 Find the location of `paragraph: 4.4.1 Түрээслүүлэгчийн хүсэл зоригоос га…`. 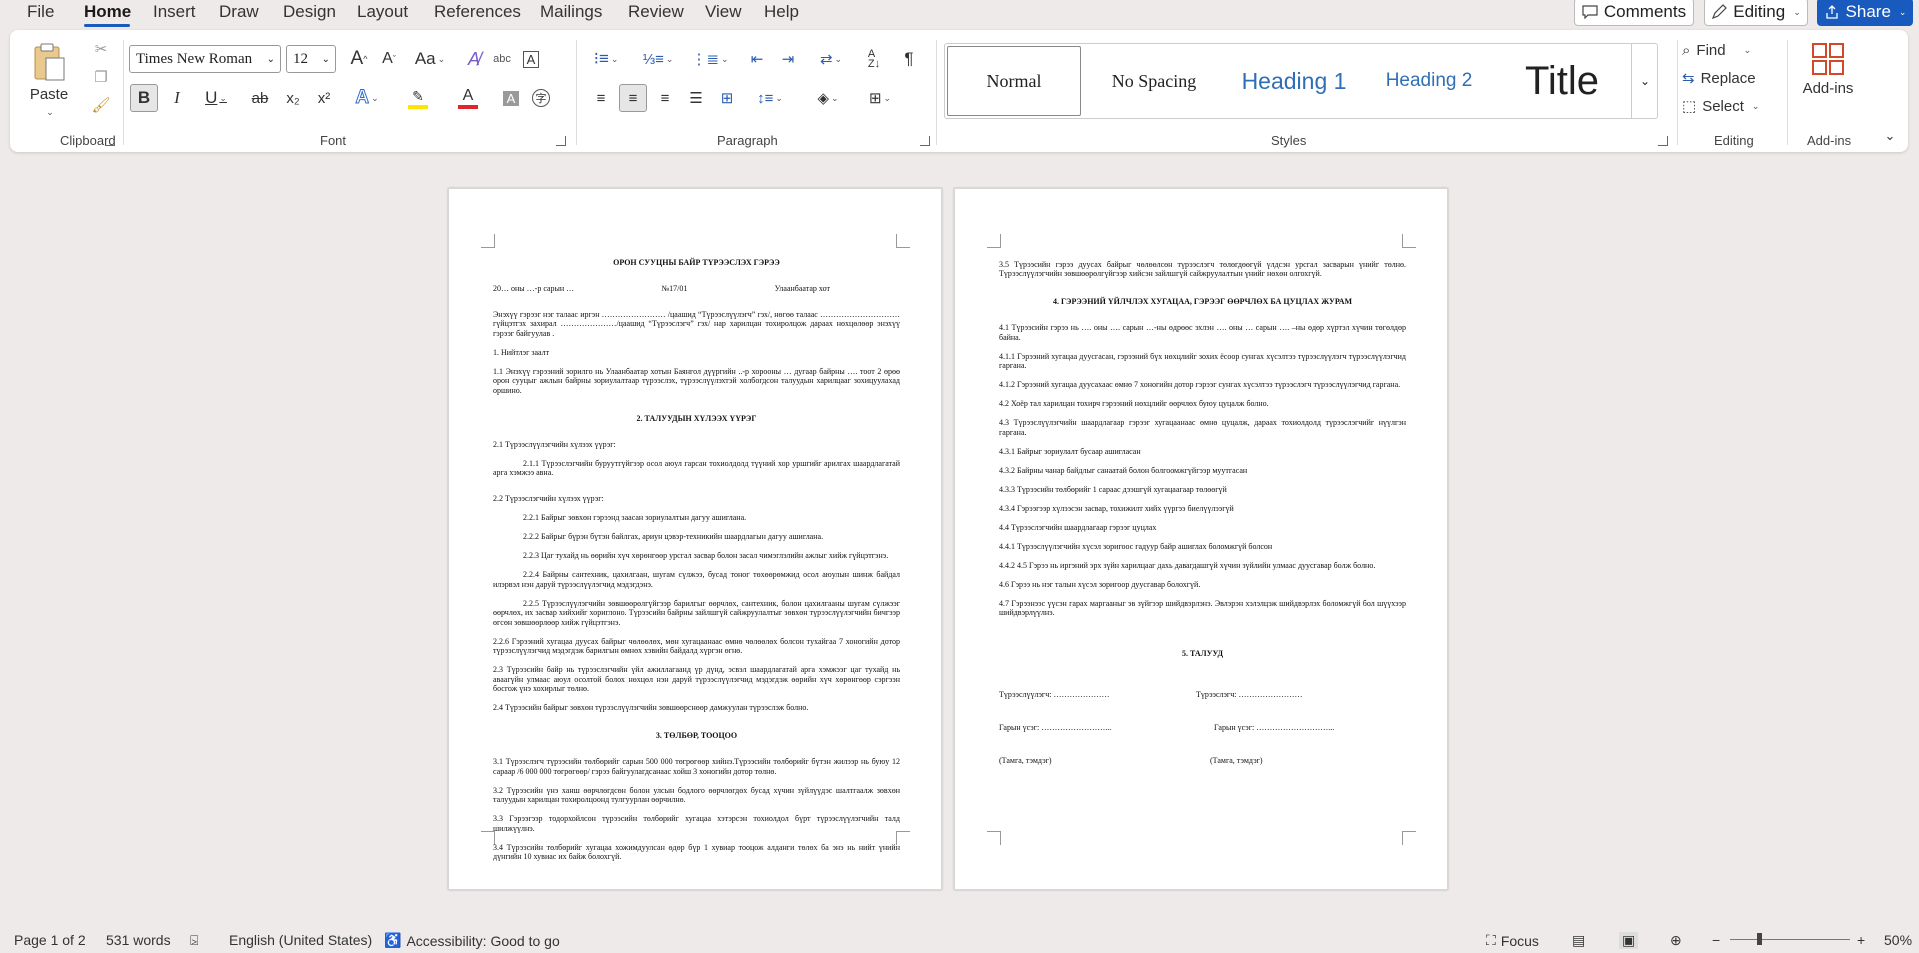

paragraph: 4.4.1 Түрээслүүлэгчийн хүсэл зоригоос га… is located at coordinates (1136, 546).